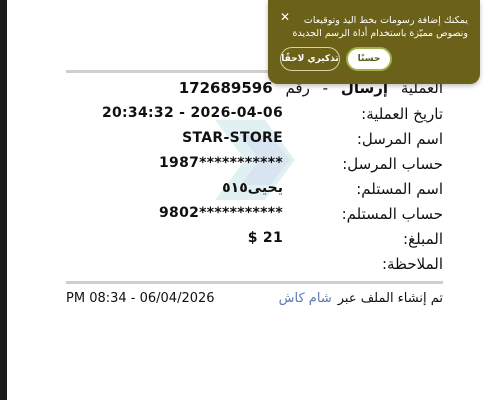  Describe the element at coordinates (232, 138) in the screenshot. I see `row-sender-name-value: STAR-STORE` at that location.